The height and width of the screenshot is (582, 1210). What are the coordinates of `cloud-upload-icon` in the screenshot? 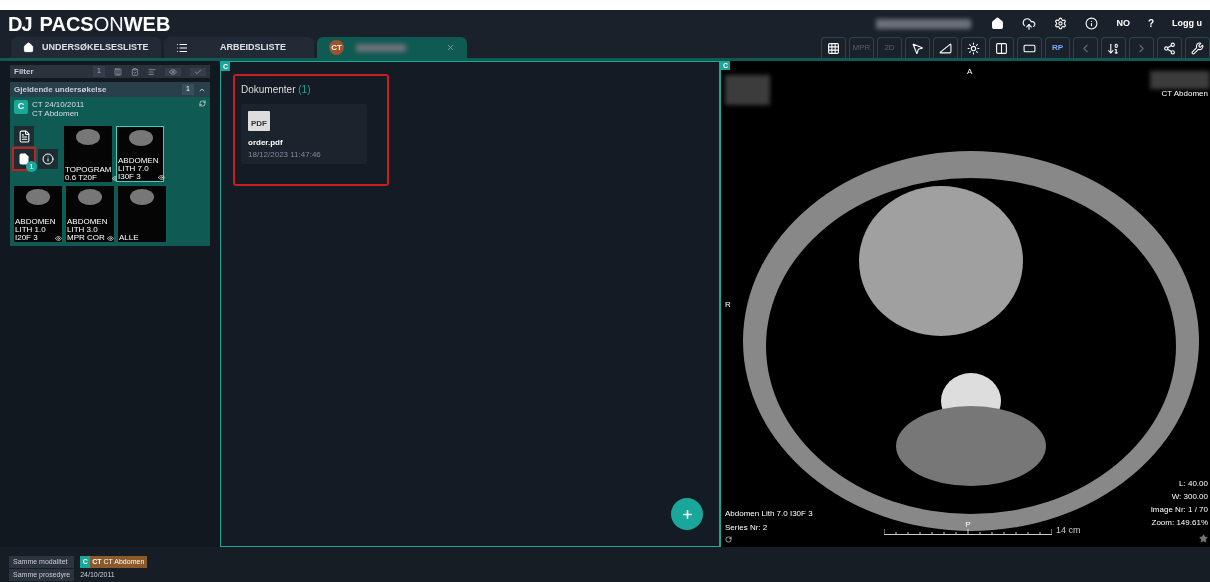 It's located at (1029, 23).